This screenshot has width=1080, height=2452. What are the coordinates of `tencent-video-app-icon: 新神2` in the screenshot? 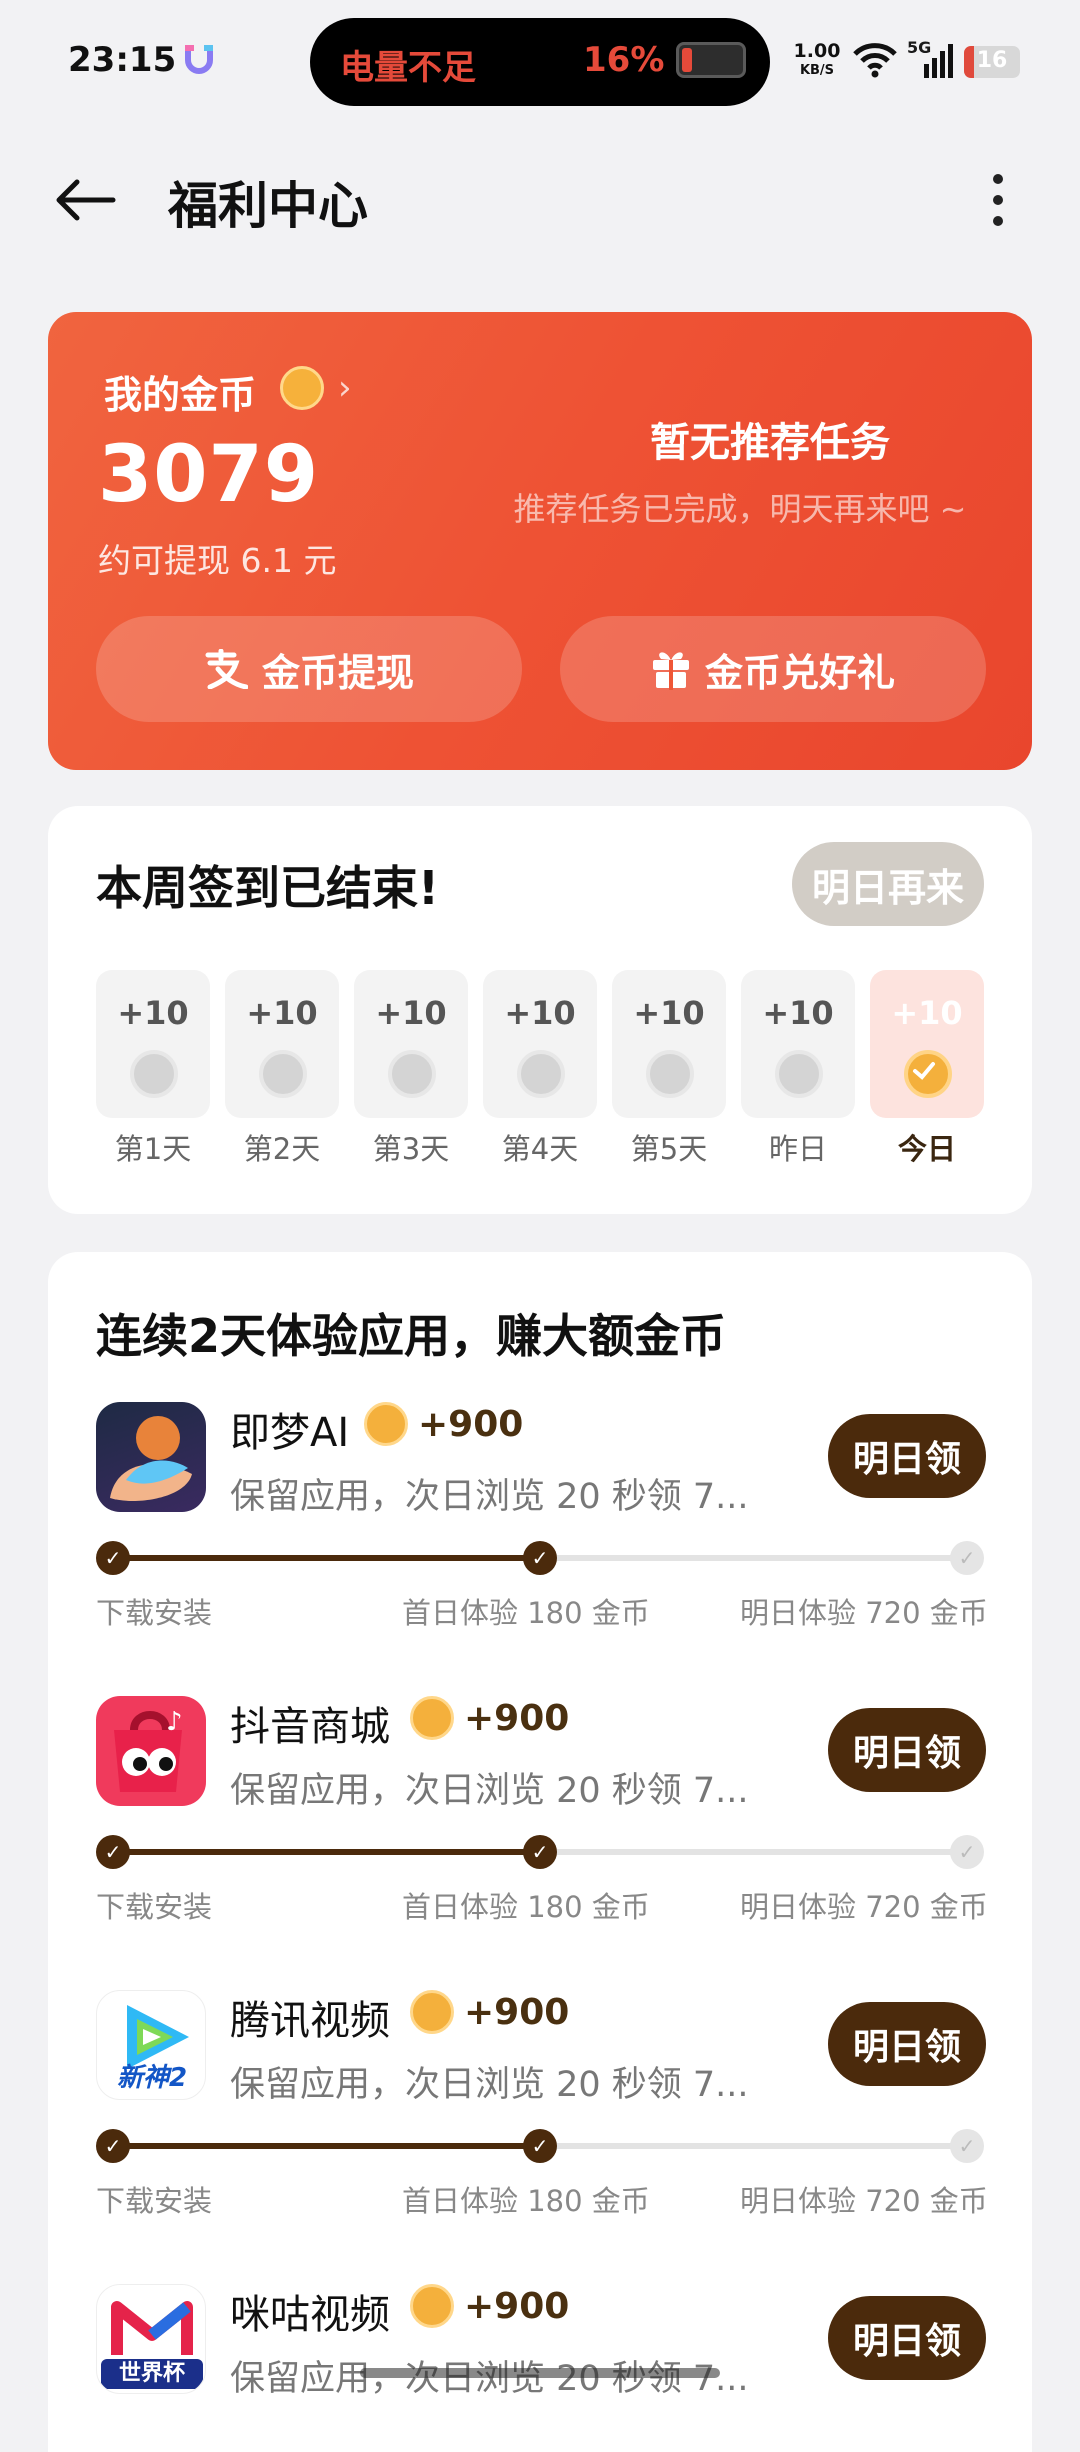 It's located at (151, 2045).